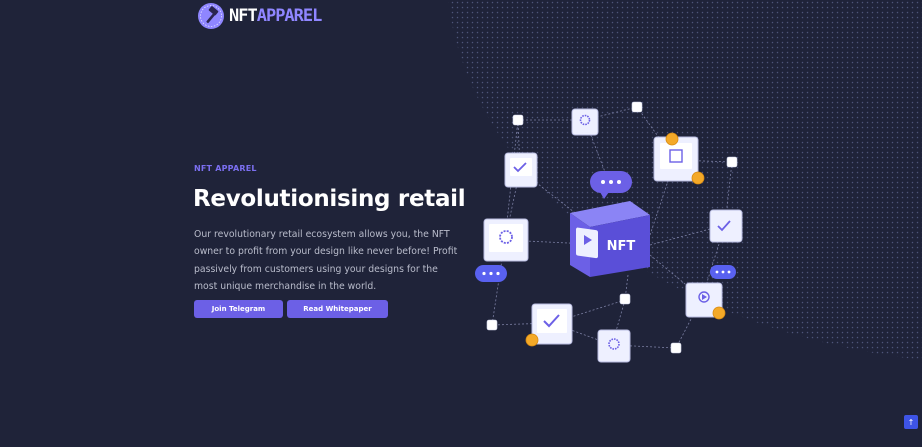 The height and width of the screenshot is (447, 922). What do you see at coordinates (238, 309) in the screenshot?
I see `join-telegram-button: Join Telegram` at bounding box center [238, 309].